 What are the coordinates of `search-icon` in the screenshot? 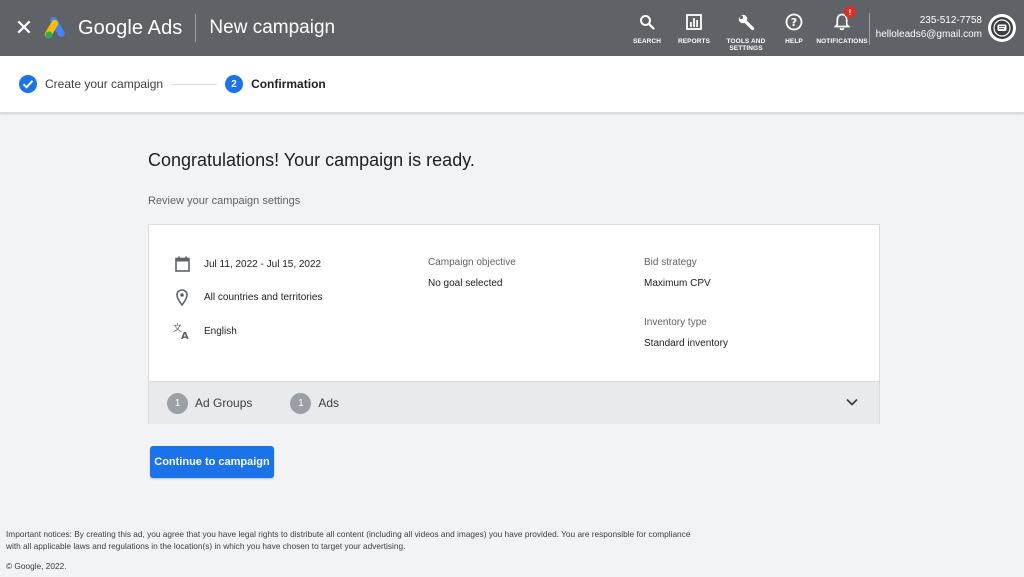 It's located at (647, 22).